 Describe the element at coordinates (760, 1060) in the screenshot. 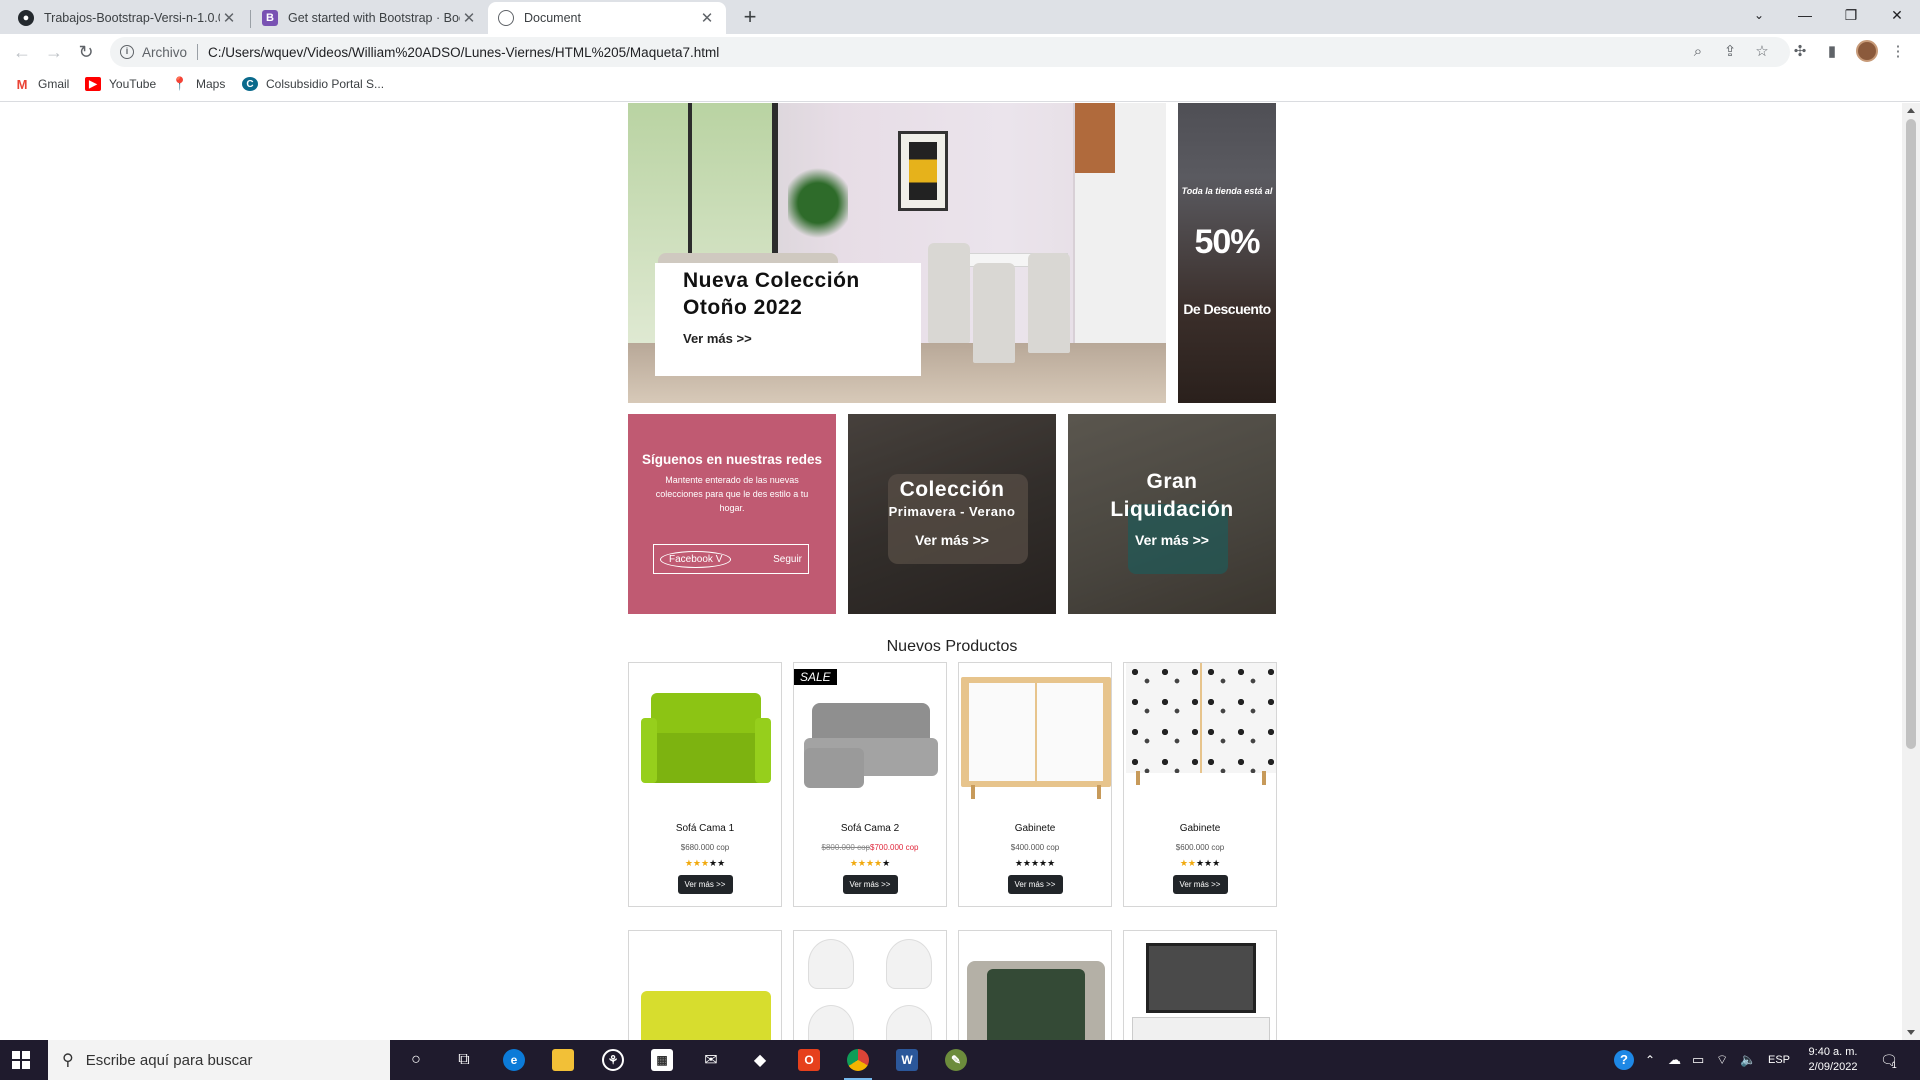

I see `dropbox-icon: ◆` at that location.